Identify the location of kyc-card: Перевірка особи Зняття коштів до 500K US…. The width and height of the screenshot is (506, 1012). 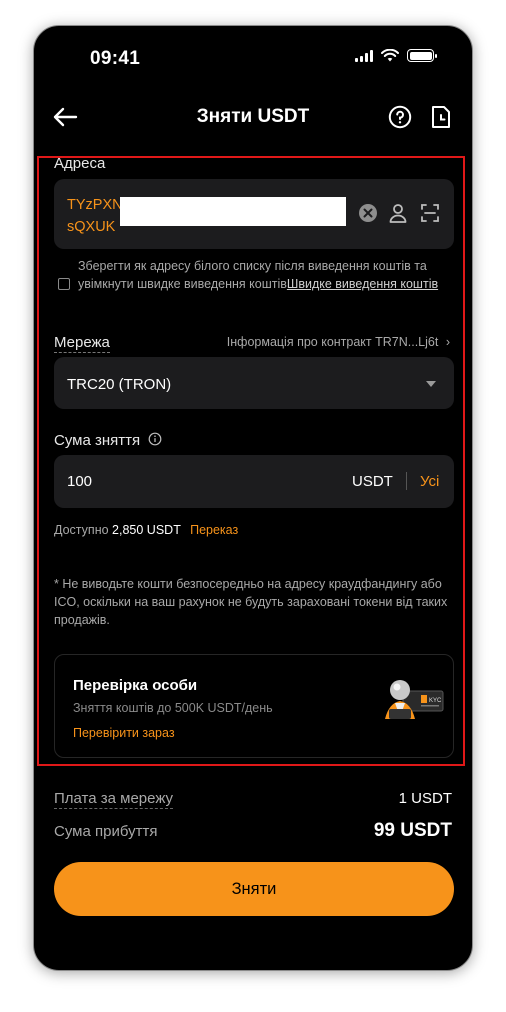
(254, 706).